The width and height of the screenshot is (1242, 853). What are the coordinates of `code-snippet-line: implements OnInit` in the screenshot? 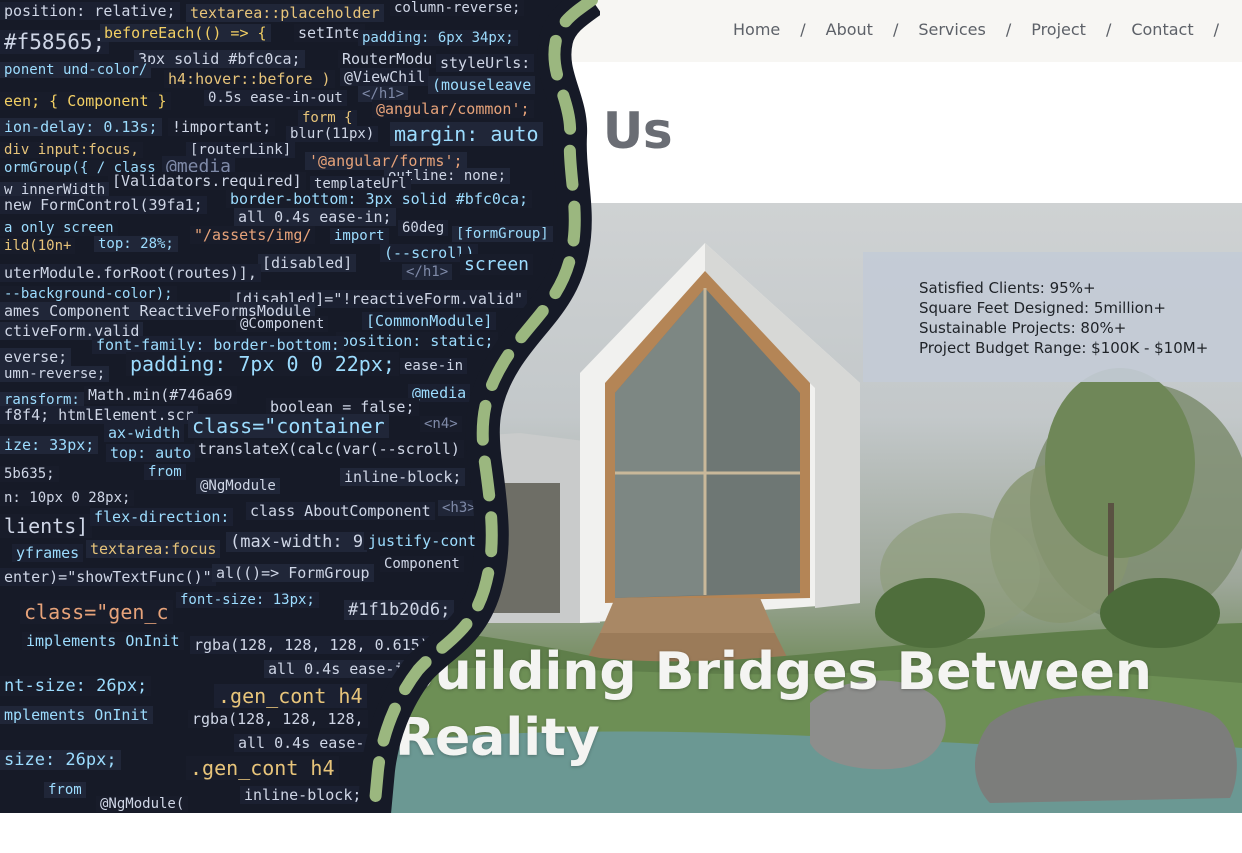 It's located at (103, 641).